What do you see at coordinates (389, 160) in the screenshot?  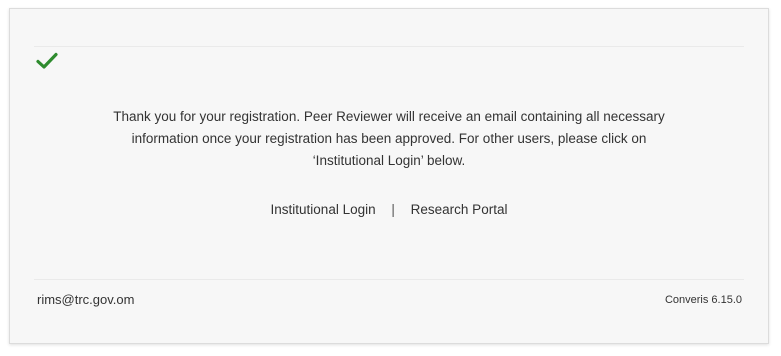 I see `message-line-3: ‘Institutional Login’ below.` at bounding box center [389, 160].